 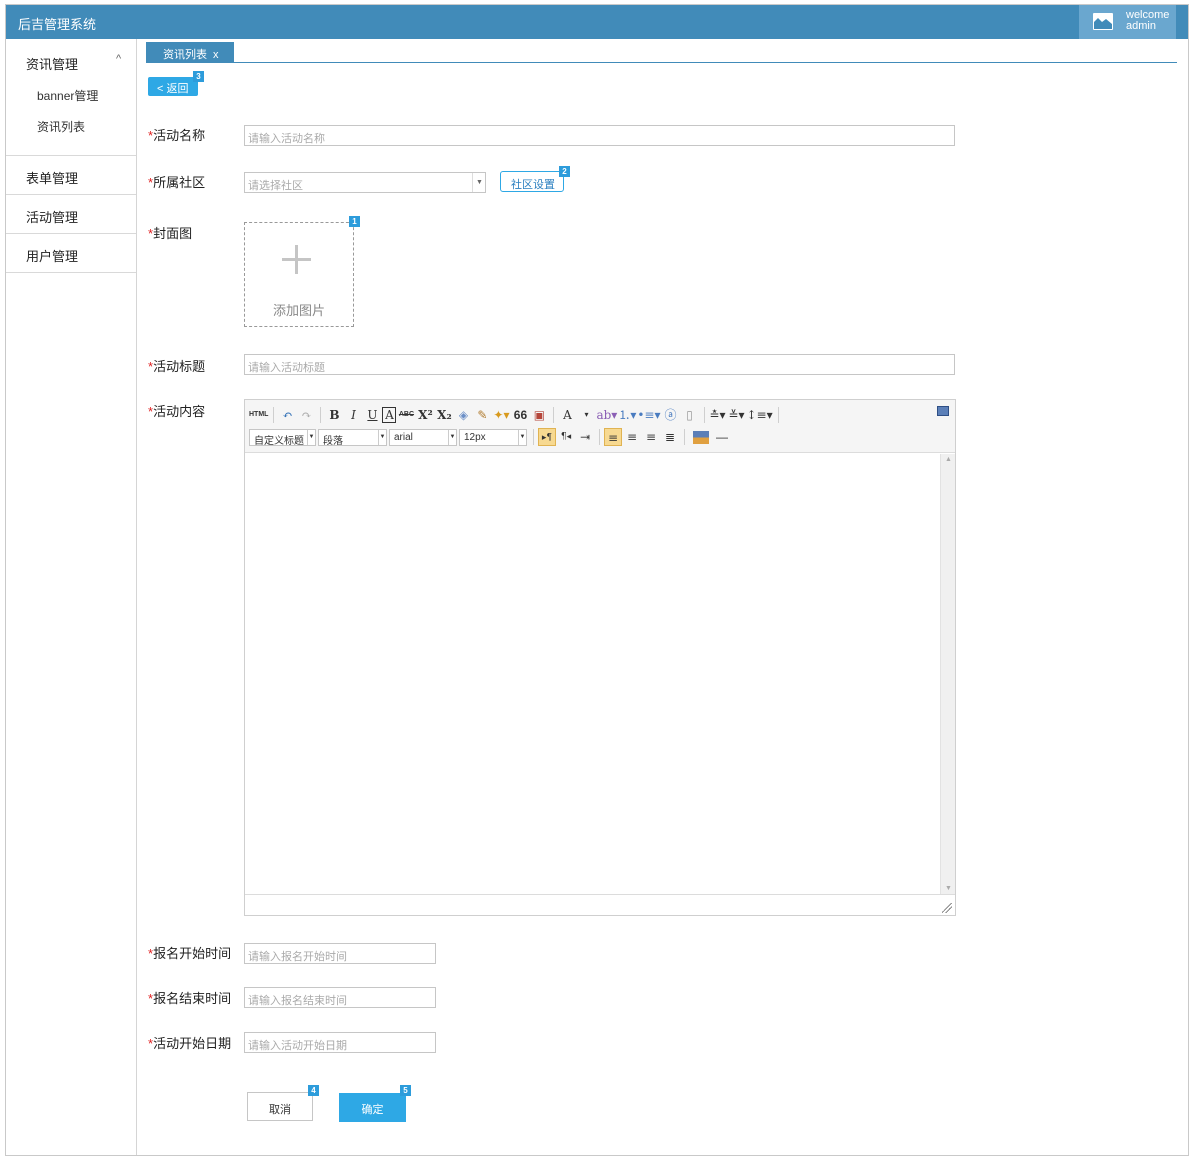 I want to click on page-icon: ▯, so click(x=690, y=415).